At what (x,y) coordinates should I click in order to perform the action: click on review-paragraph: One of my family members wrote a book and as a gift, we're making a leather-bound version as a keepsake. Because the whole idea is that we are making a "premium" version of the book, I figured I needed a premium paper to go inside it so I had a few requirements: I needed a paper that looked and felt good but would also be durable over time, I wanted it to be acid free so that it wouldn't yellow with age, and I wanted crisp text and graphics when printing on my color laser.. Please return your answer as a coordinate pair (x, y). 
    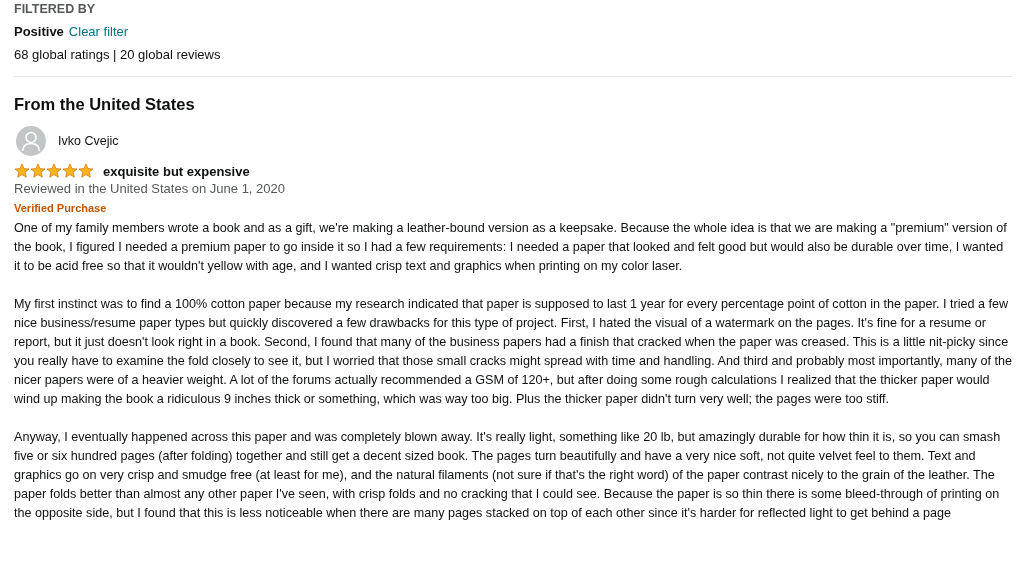
    Looking at the image, I should click on (511, 247).